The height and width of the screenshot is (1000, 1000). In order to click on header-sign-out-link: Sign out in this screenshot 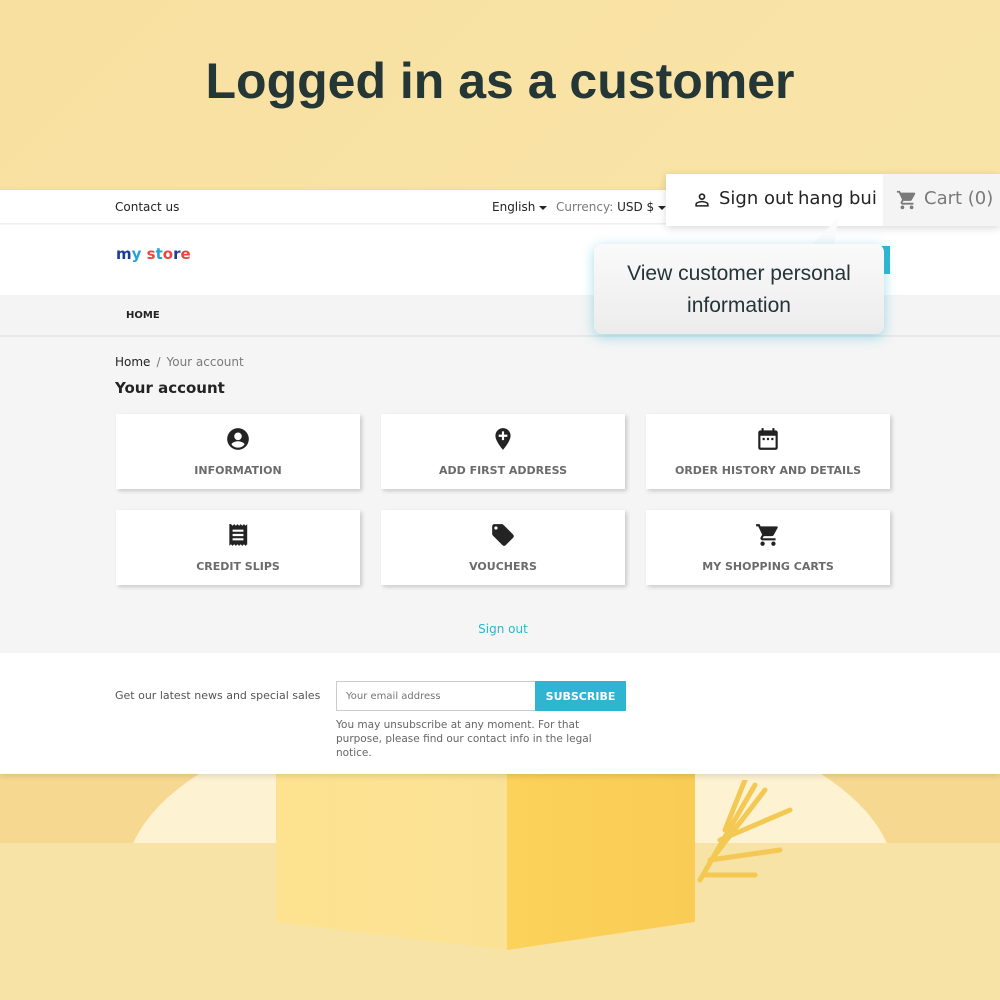, I will do `click(756, 198)`.